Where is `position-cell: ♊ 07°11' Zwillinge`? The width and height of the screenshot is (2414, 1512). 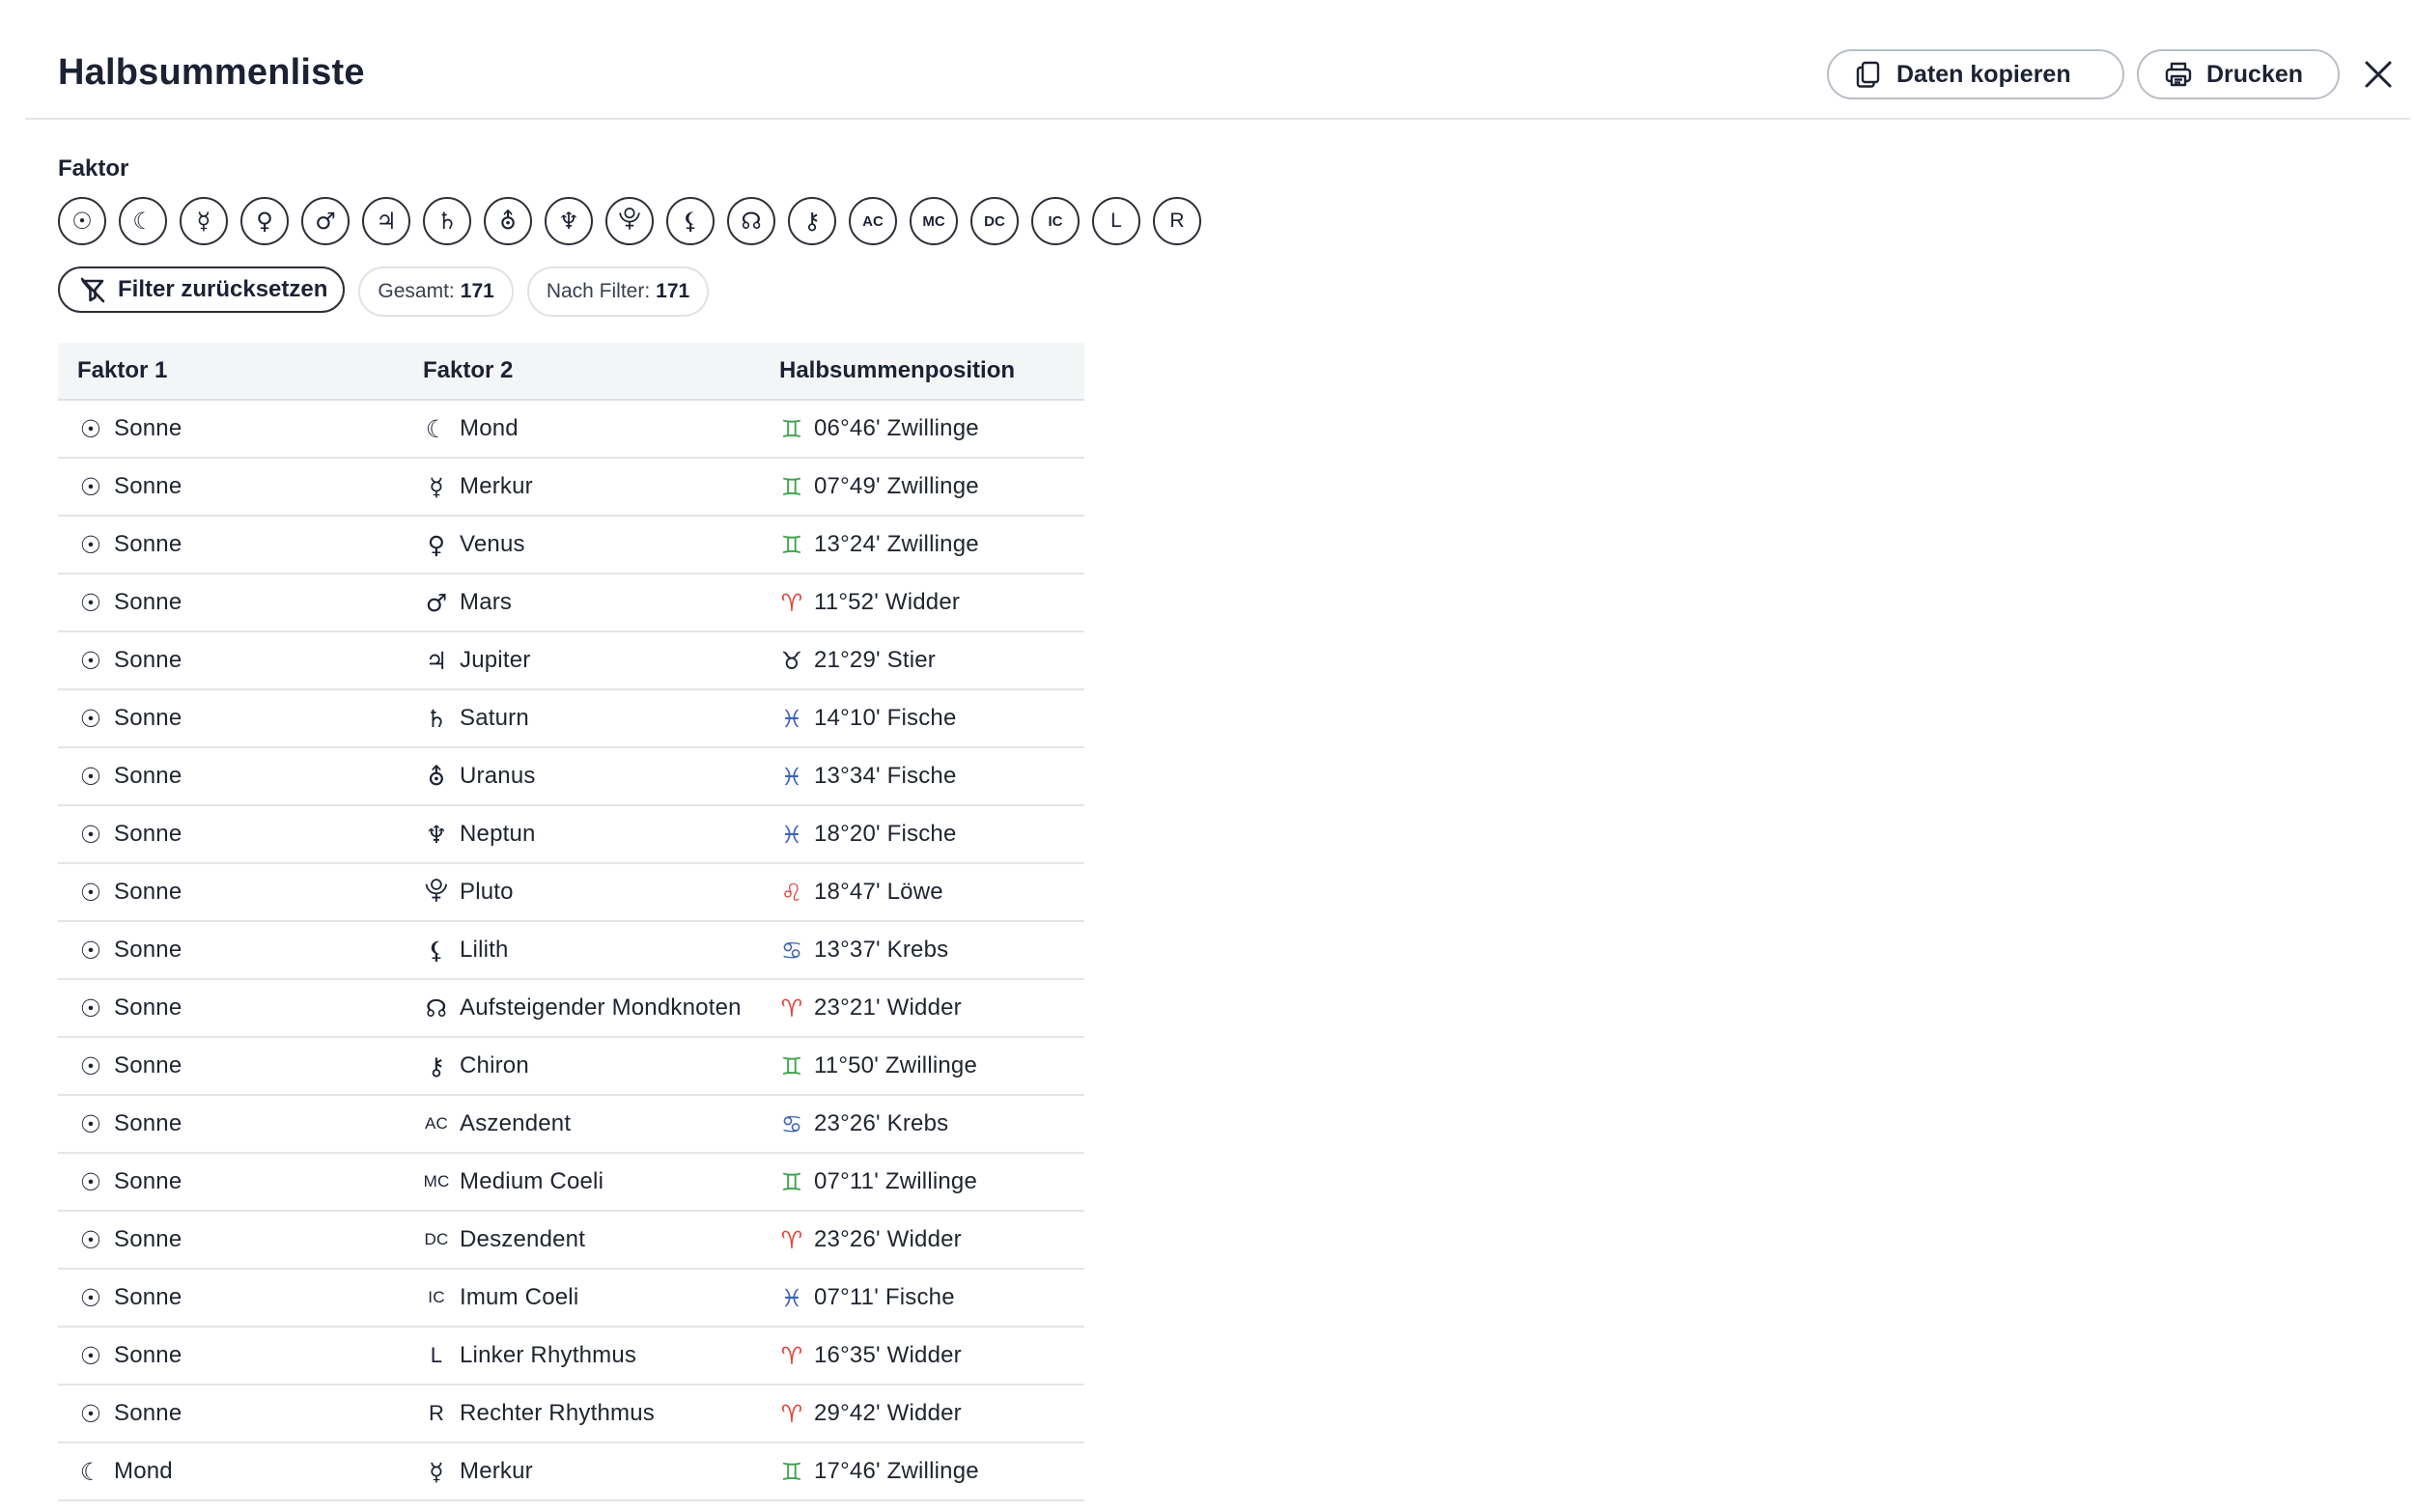
position-cell: ♊ 07°11' Zwillinge is located at coordinates (927, 1182).